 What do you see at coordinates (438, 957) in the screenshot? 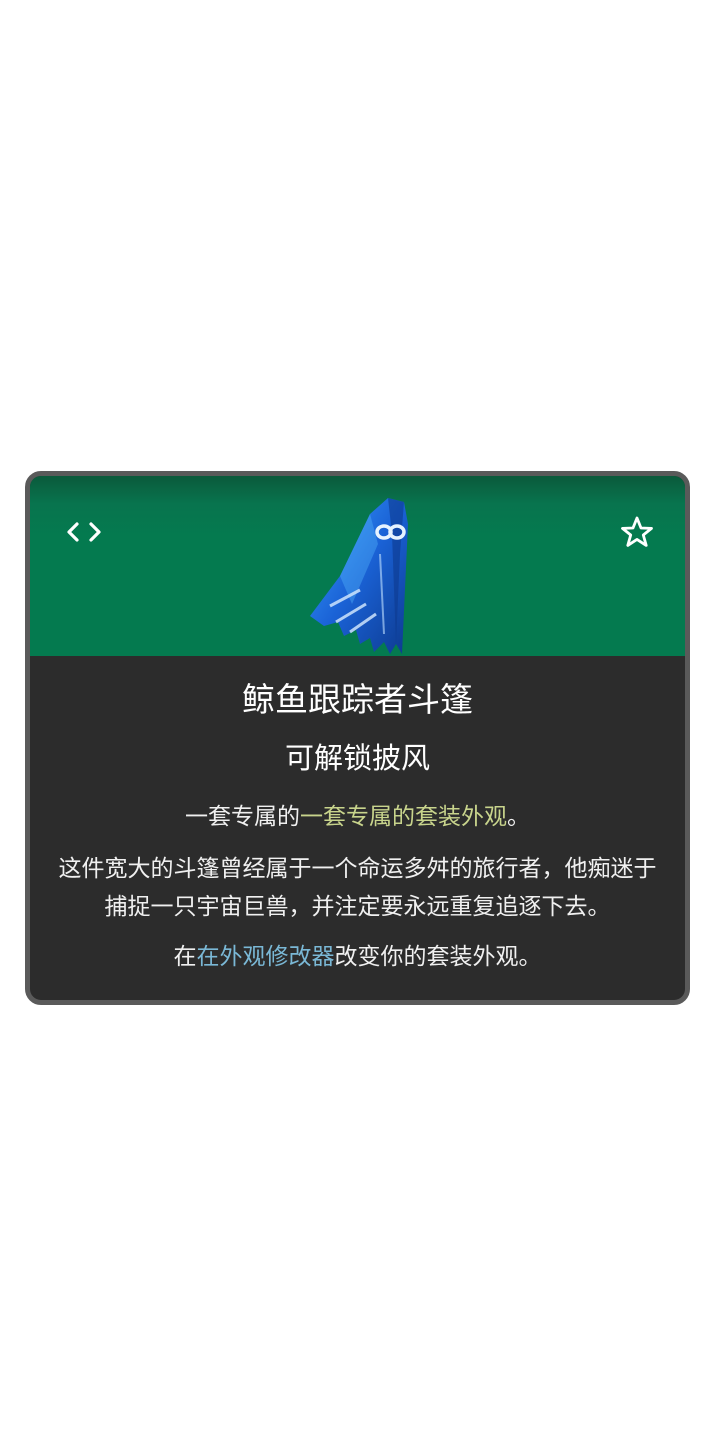
I see `modifier-line-suffix: 改变你的套装外观。` at bounding box center [438, 957].